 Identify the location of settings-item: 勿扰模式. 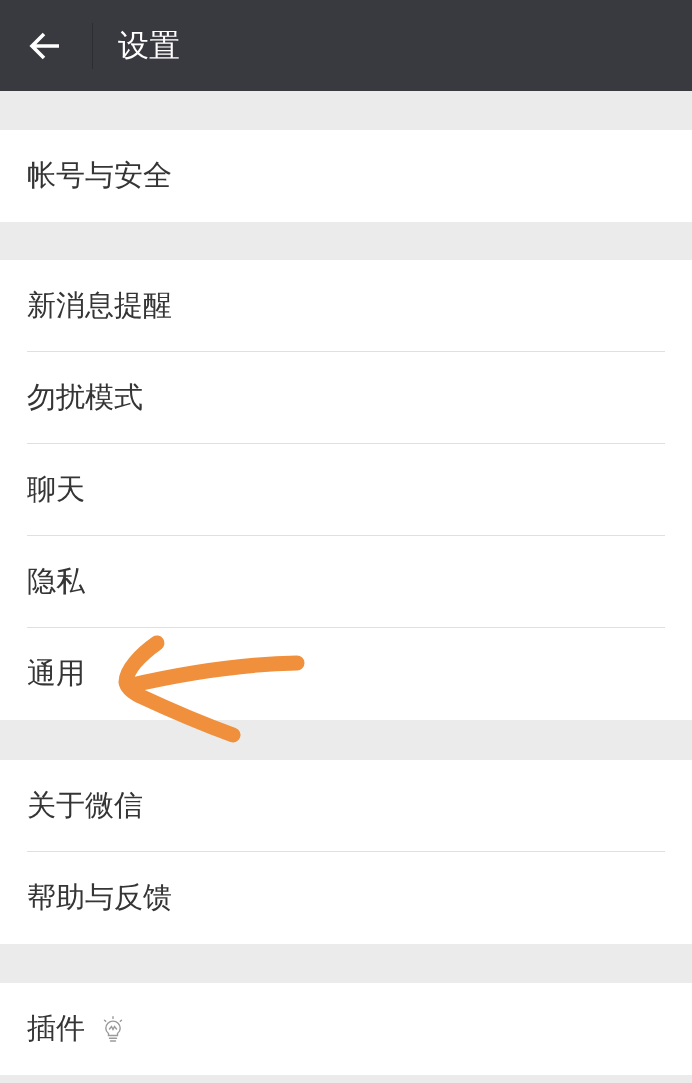
(346, 398).